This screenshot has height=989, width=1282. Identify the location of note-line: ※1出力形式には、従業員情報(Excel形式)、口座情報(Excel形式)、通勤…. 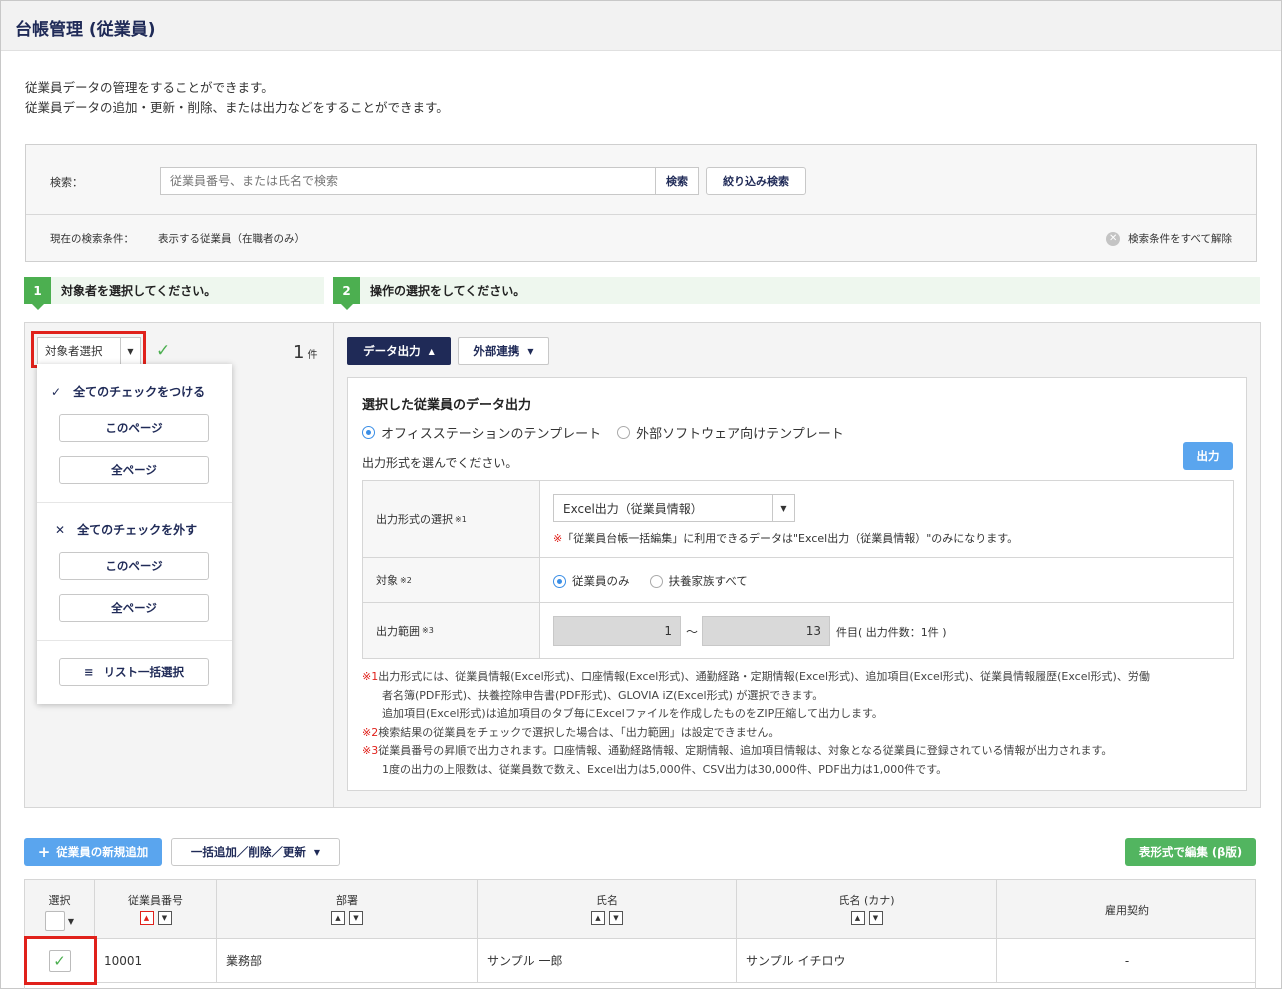
(756, 677).